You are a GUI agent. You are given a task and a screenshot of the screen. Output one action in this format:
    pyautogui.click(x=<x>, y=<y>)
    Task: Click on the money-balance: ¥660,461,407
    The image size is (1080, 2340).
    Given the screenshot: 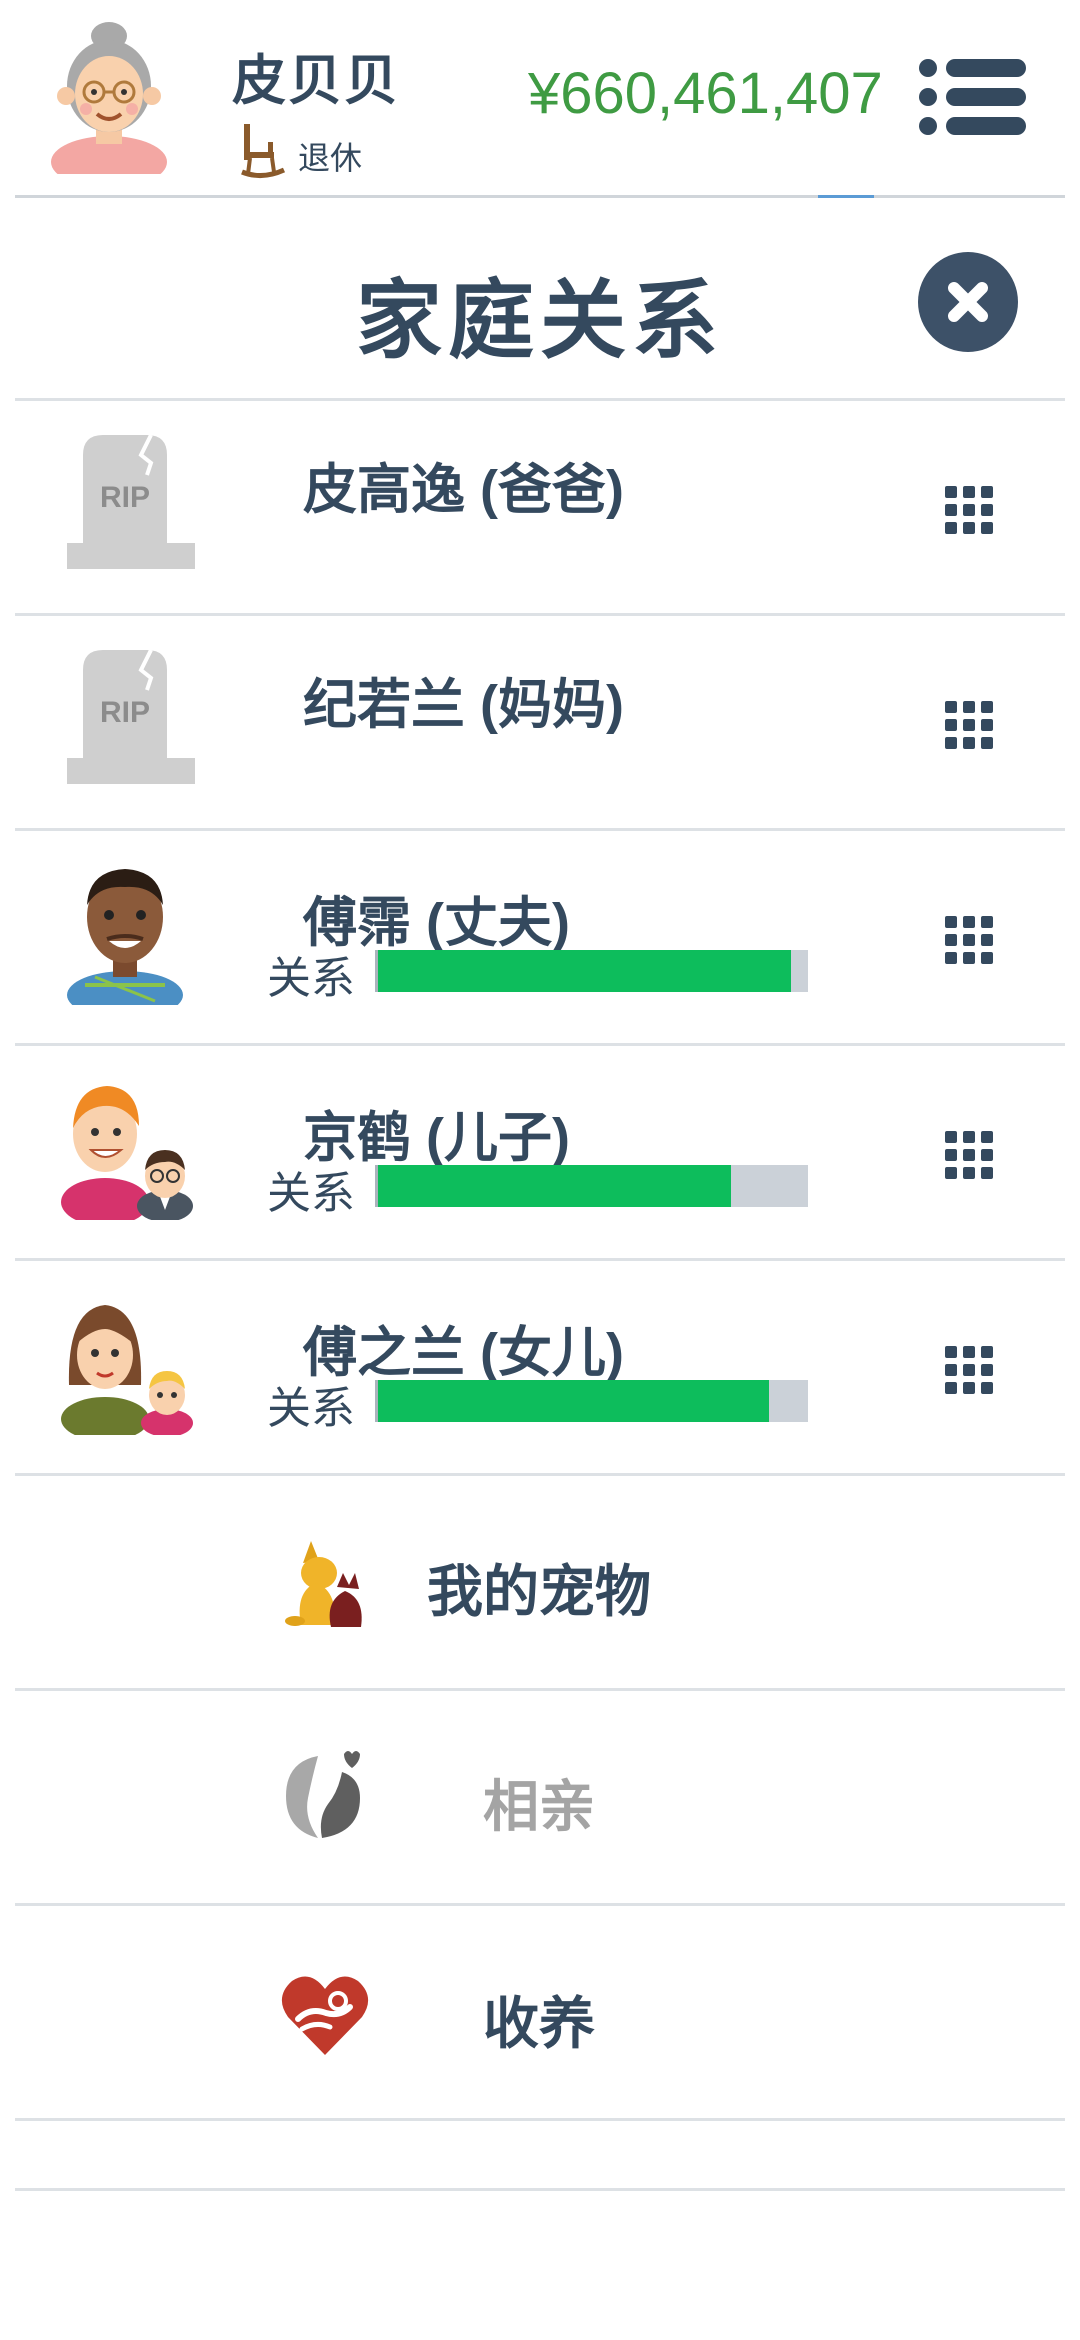 What is the action you would take?
    pyautogui.click(x=705, y=93)
    